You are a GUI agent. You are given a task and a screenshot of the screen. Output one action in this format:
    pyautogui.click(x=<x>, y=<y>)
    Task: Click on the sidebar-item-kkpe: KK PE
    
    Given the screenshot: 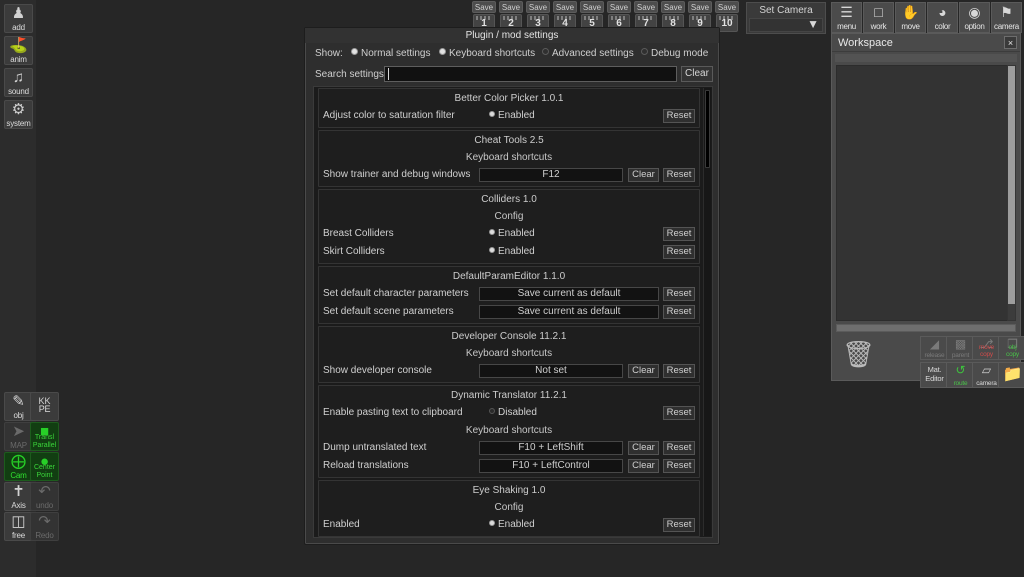 What is the action you would take?
    pyautogui.click(x=44, y=406)
    